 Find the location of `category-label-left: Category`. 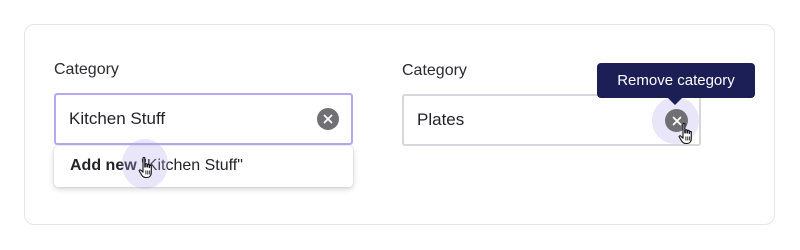

category-label-left: Category is located at coordinates (86, 69).